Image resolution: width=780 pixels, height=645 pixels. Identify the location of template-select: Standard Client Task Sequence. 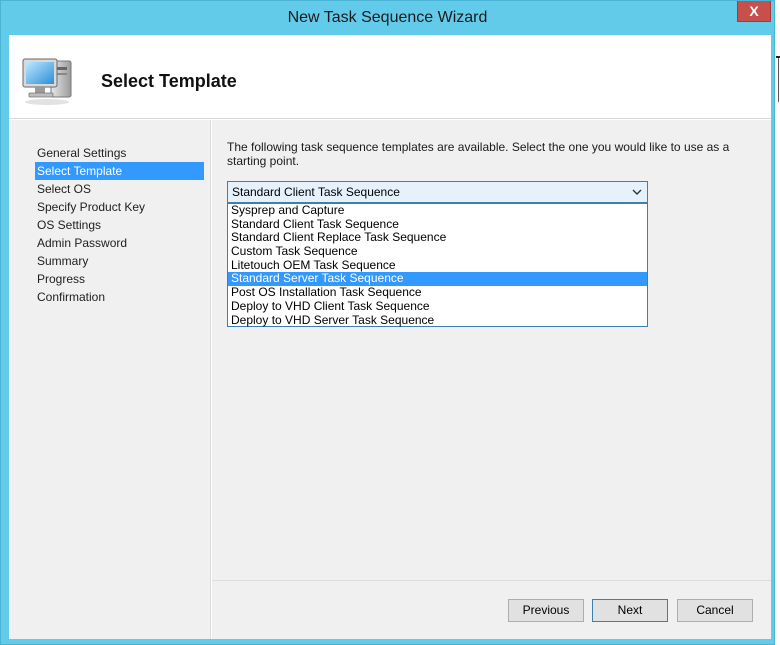
(437, 192).